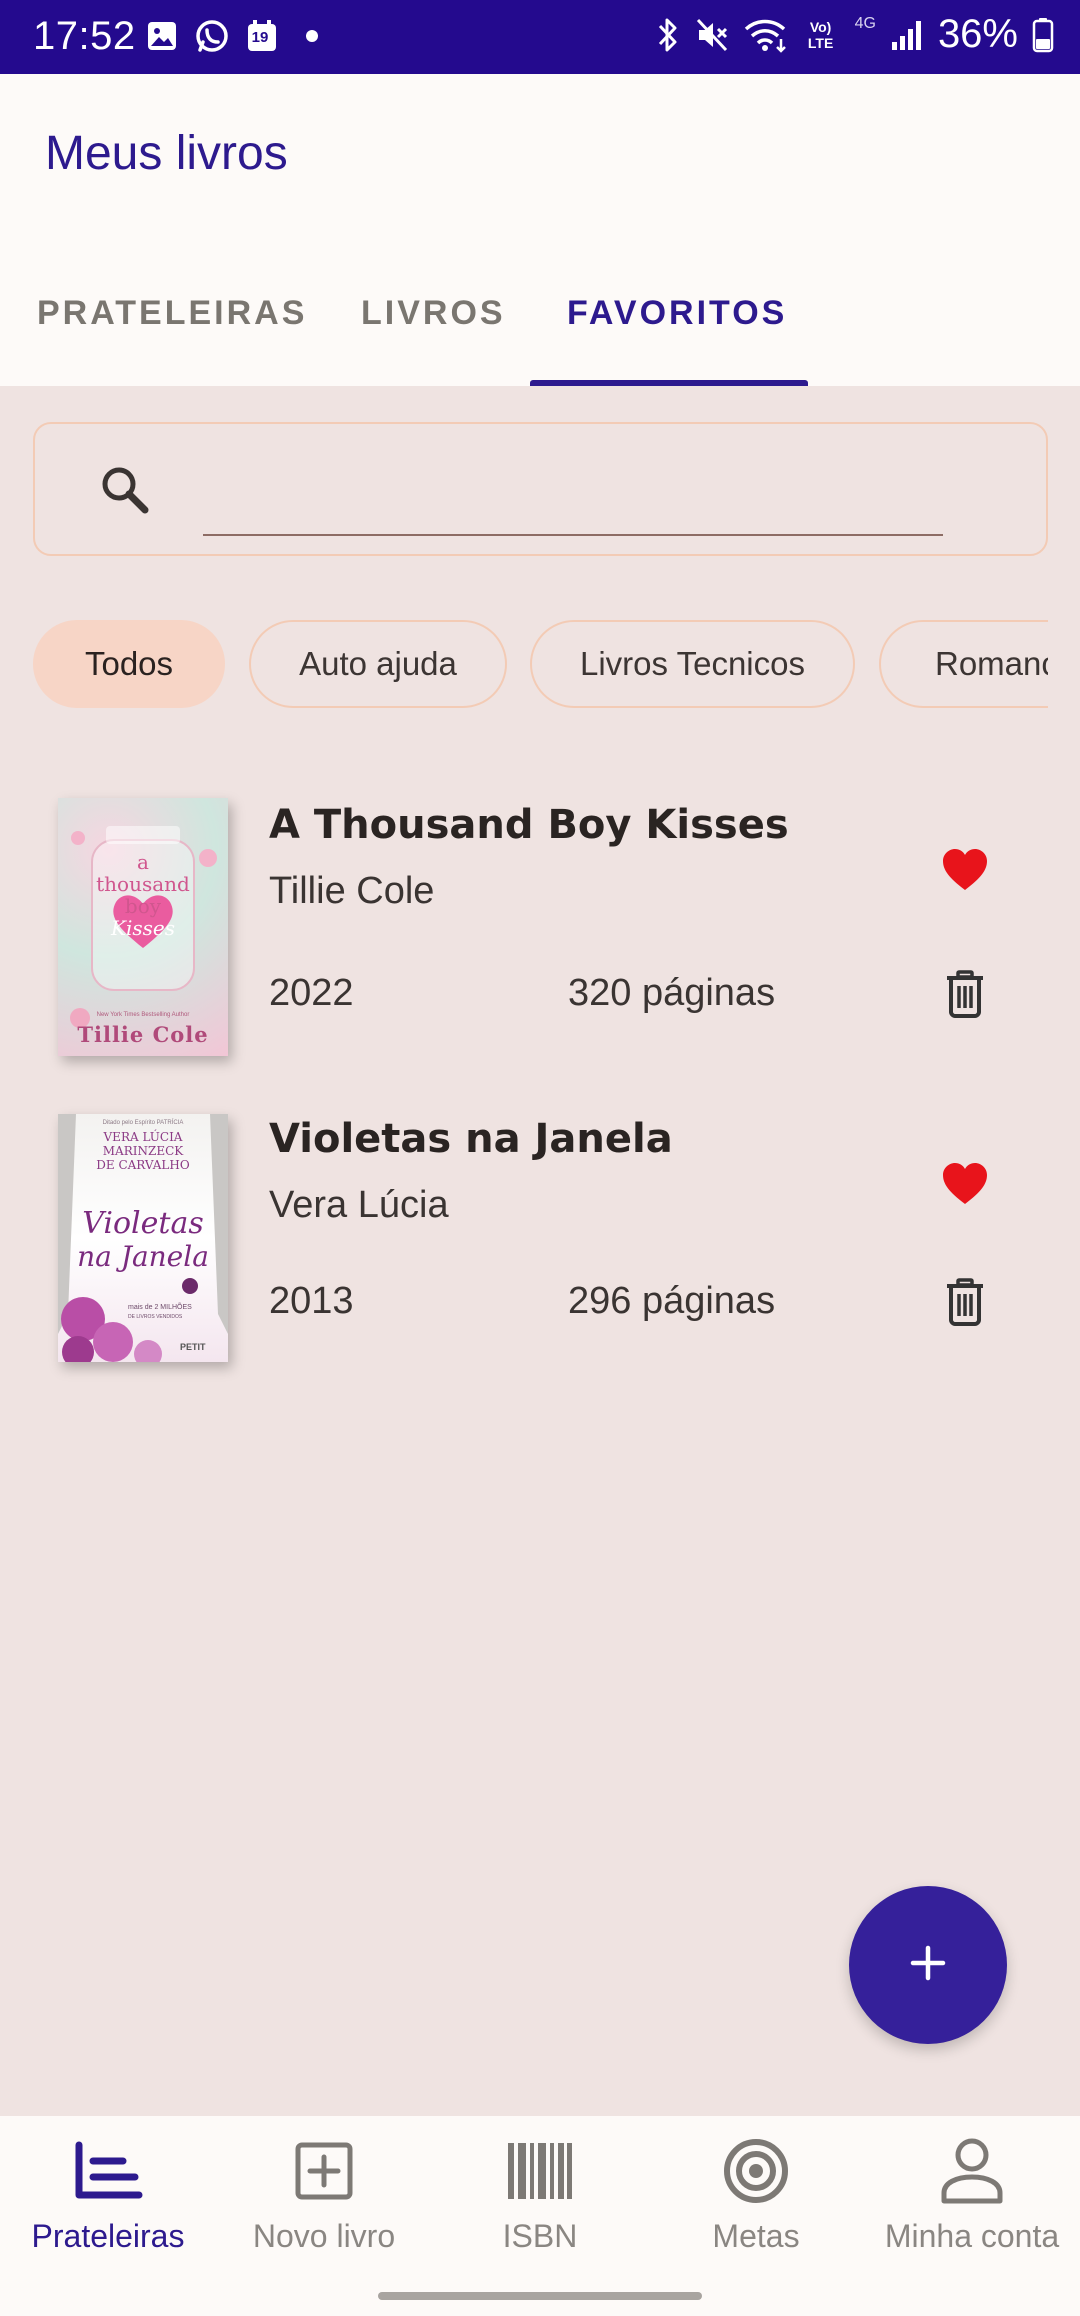  I want to click on 4g-icon: 4G, so click(865, 23).